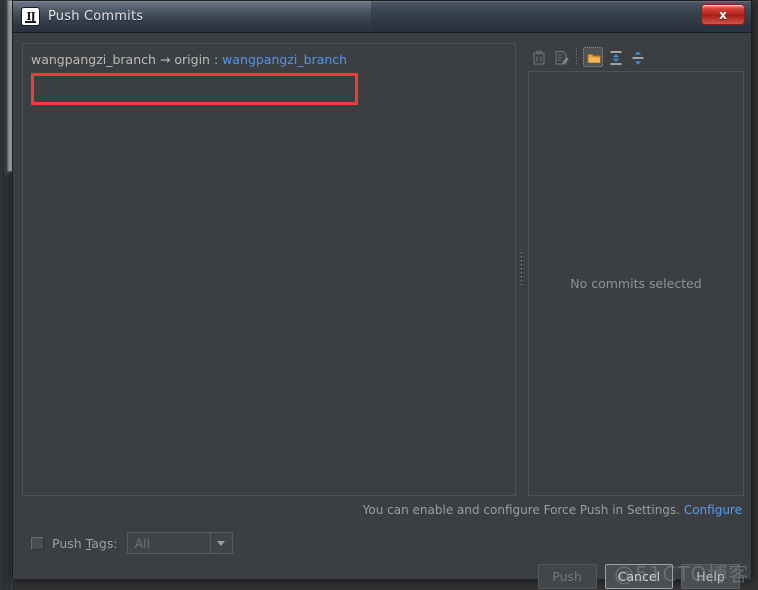  What do you see at coordinates (615, 57) in the screenshot?
I see `expand-all-icon` at bounding box center [615, 57].